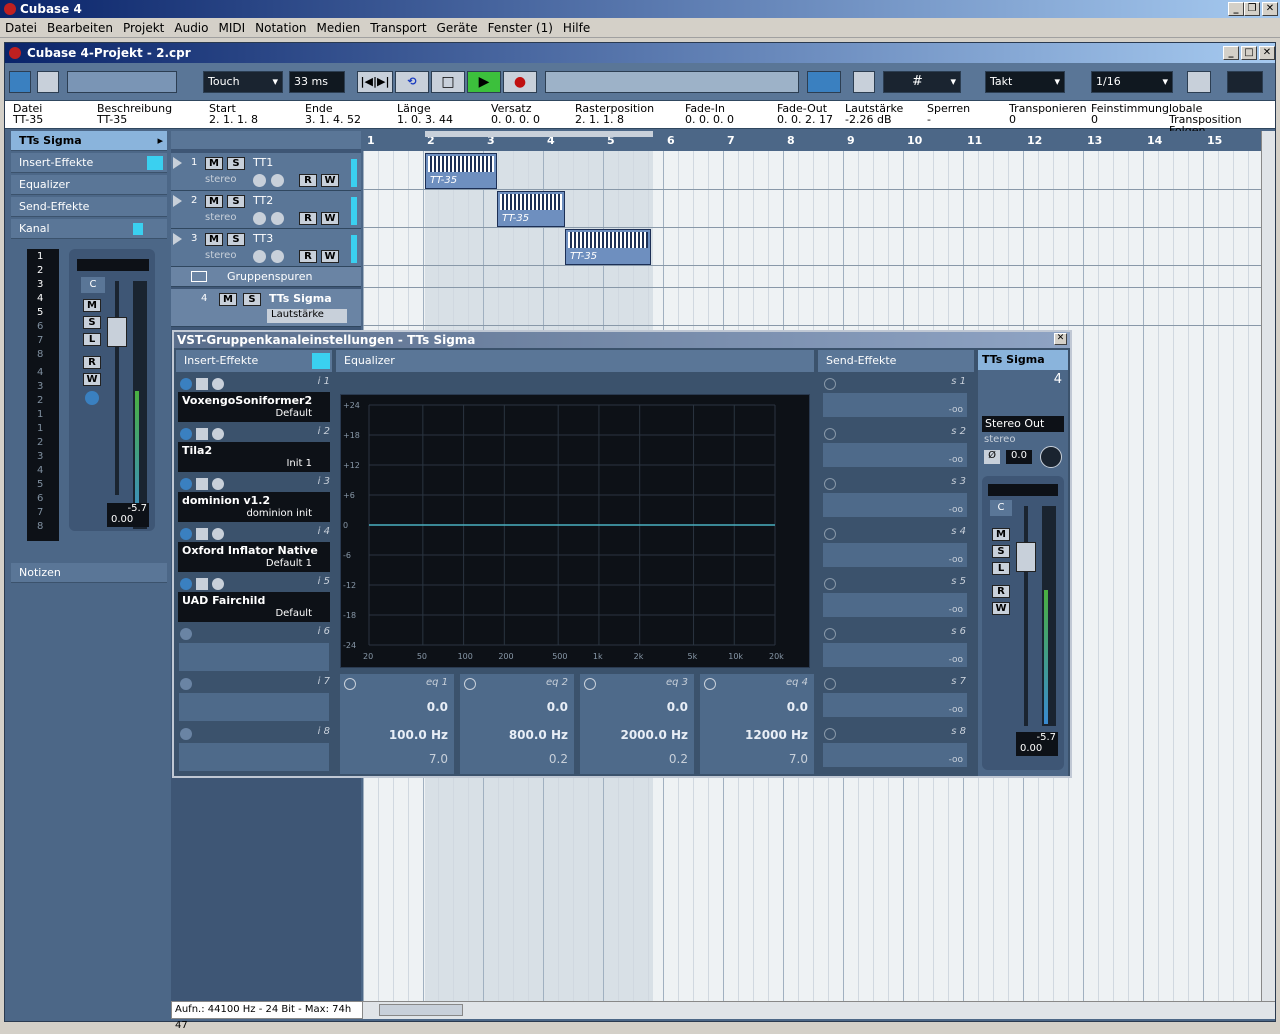  Describe the element at coordinates (89, 185) in the screenshot. I see `inspector-equalizer: Equalizer` at that location.